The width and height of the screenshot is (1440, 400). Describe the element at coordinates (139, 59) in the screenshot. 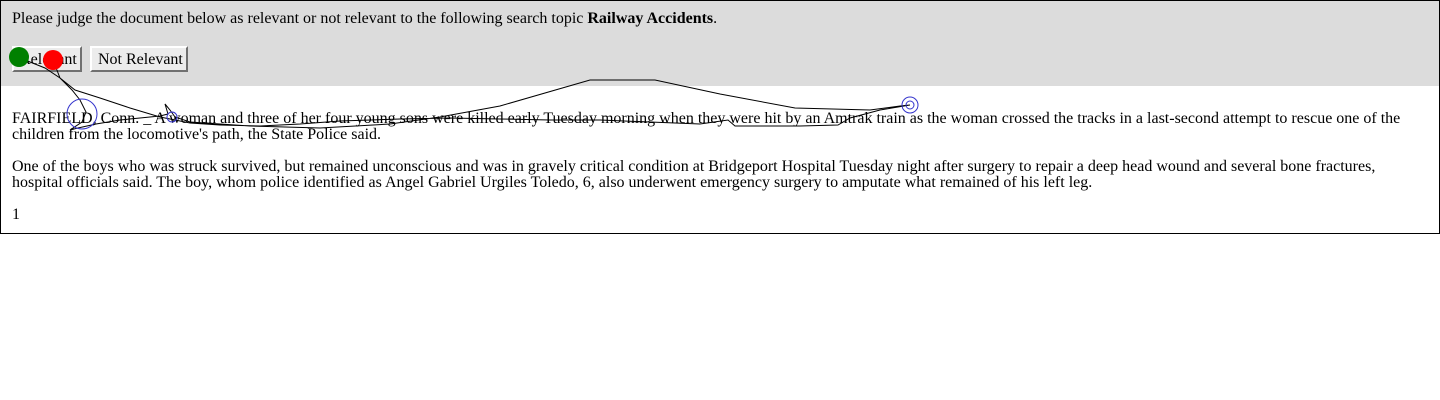

I see `not-relevant-button: Not Relevant` at that location.